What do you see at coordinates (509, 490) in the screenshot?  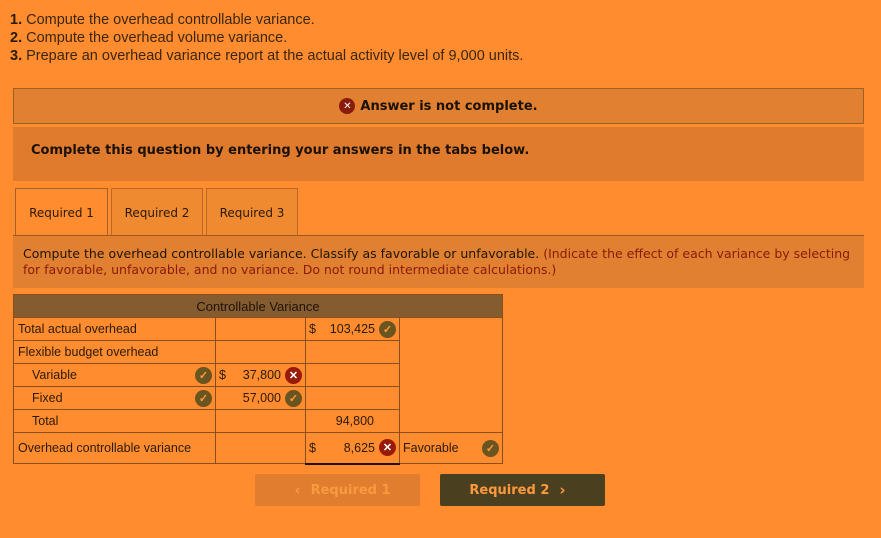 I see `next-button-label: Required 2` at bounding box center [509, 490].